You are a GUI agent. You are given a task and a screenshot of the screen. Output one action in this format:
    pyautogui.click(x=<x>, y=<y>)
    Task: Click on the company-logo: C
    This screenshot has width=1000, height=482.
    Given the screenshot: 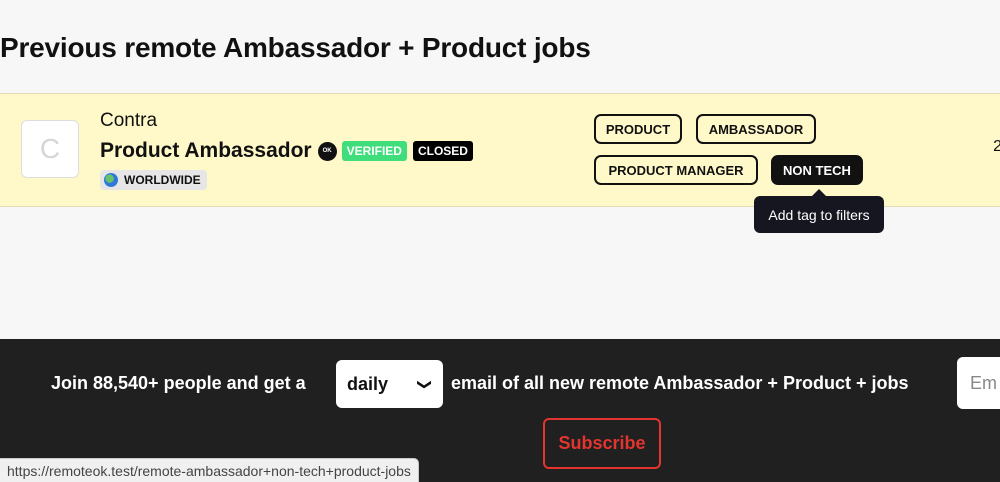 What is the action you would take?
    pyautogui.click(x=50, y=149)
    